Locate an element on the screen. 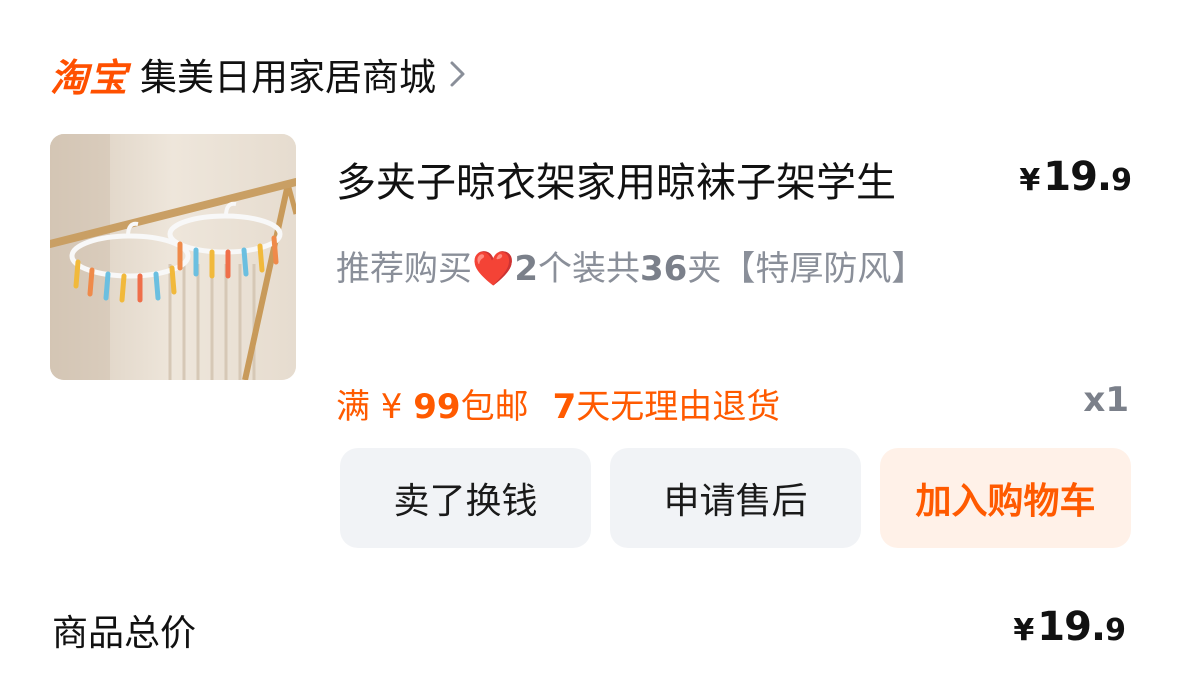 The image size is (1179, 685). product-price: ¥19.9 is located at coordinates (1075, 177).